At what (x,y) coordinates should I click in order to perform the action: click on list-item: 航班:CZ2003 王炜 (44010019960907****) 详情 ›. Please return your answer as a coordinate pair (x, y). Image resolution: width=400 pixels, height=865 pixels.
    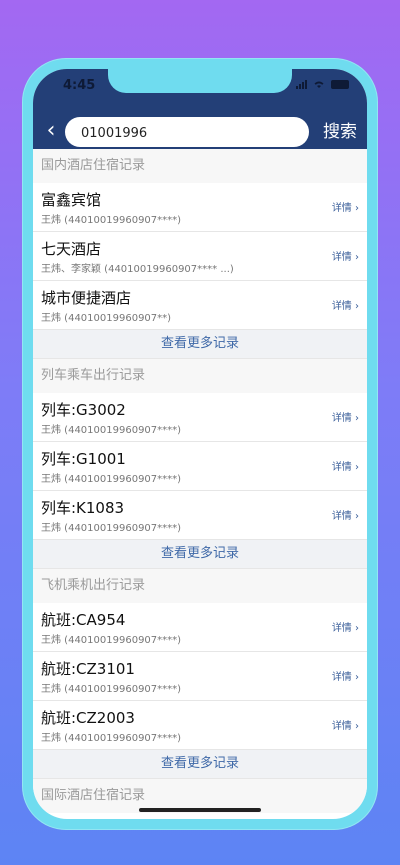
    Looking at the image, I should click on (200, 725).